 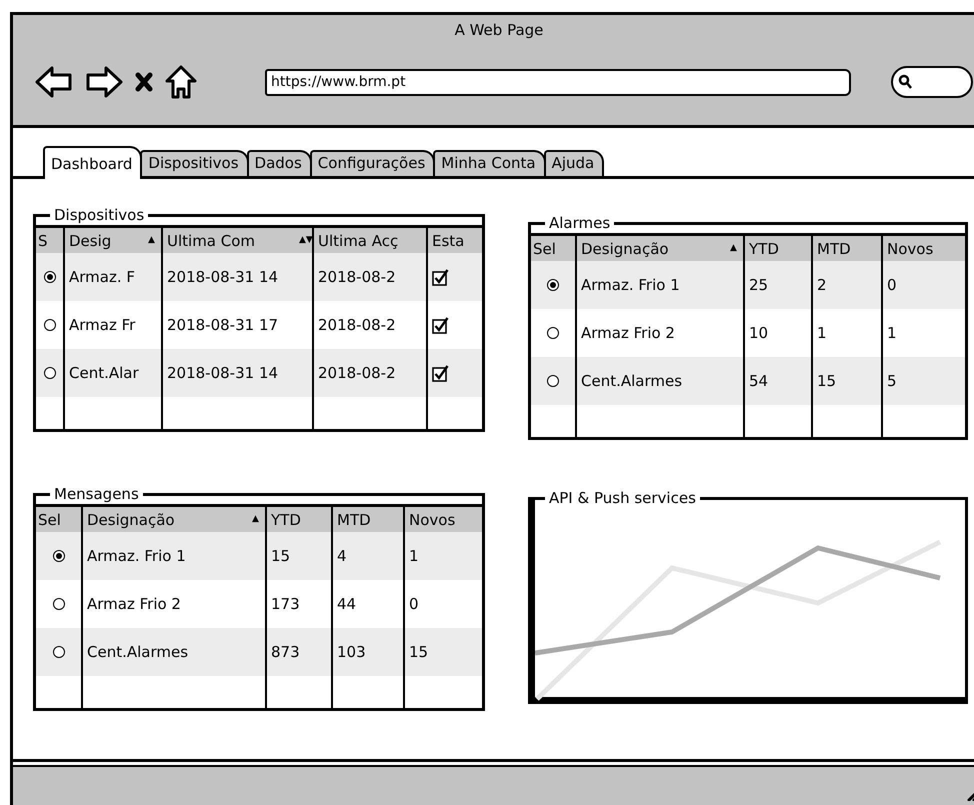 What do you see at coordinates (99, 215) in the screenshot?
I see `panel-title: Dispositivos` at bounding box center [99, 215].